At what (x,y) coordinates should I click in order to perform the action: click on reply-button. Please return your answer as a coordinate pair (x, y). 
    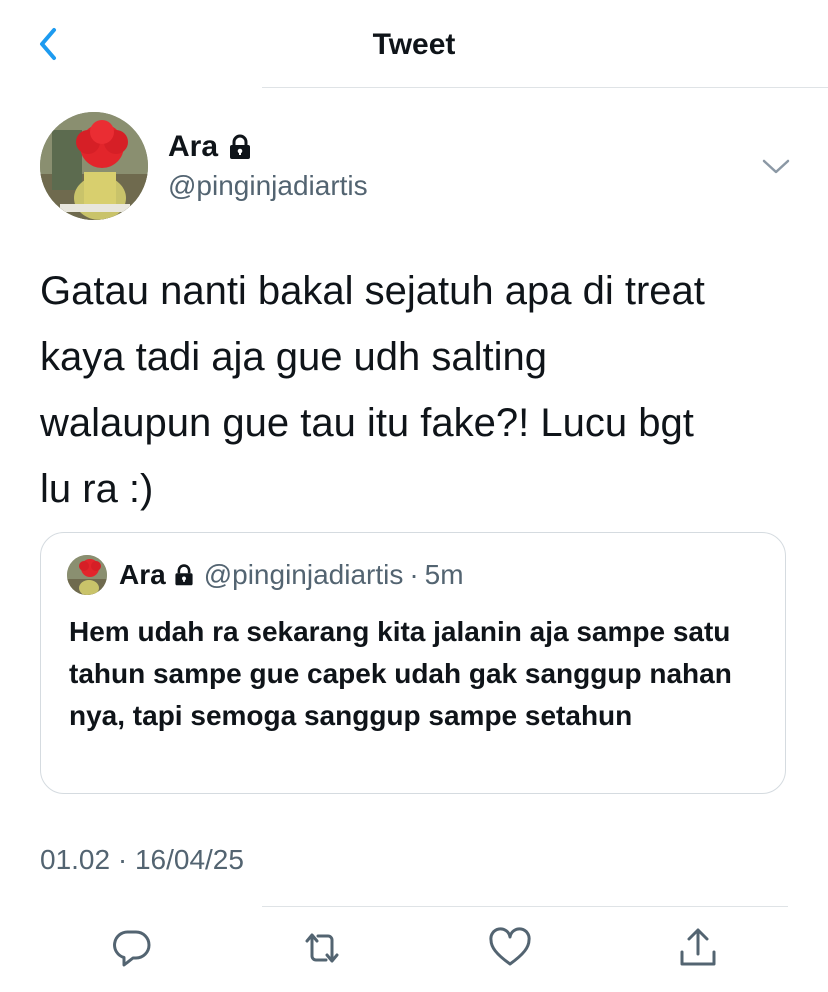
    Looking at the image, I should click on (132, 948).